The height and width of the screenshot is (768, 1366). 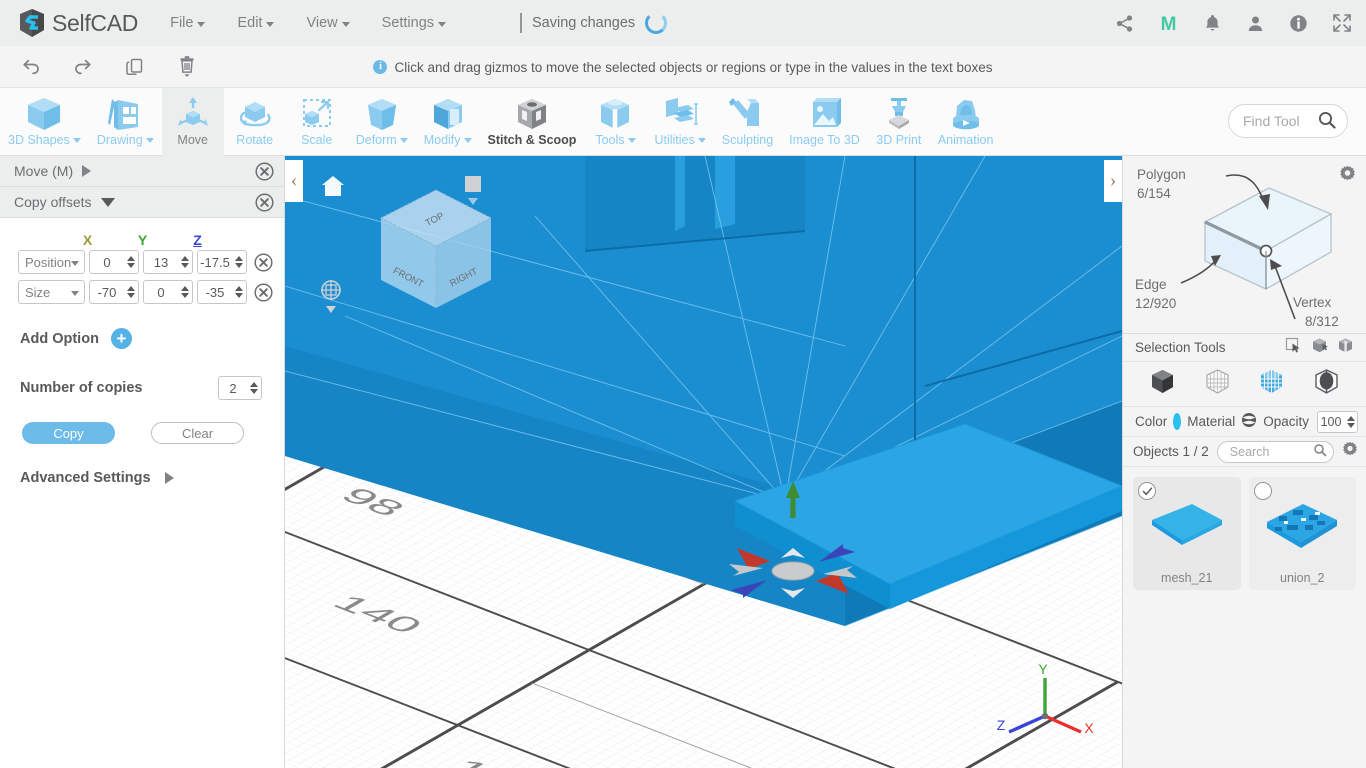 I want to click on stepper-size-y, so click(x=184, y=292).